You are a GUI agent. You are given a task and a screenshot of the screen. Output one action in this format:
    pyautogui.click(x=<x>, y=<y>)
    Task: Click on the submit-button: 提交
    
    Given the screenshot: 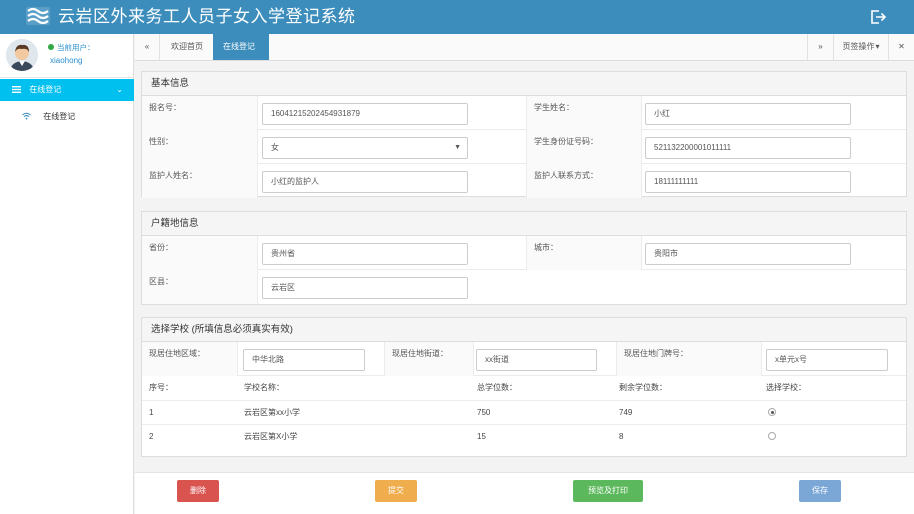 What is the action you would take?
    pyautogui.click(x=396, y=491)
    